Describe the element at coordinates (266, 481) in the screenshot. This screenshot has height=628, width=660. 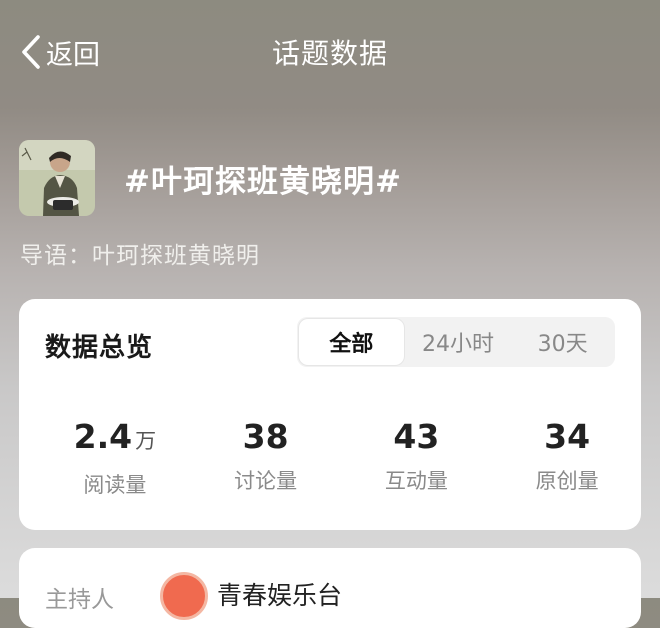
I see `stat-discussion-label: 讨论量` at that location.